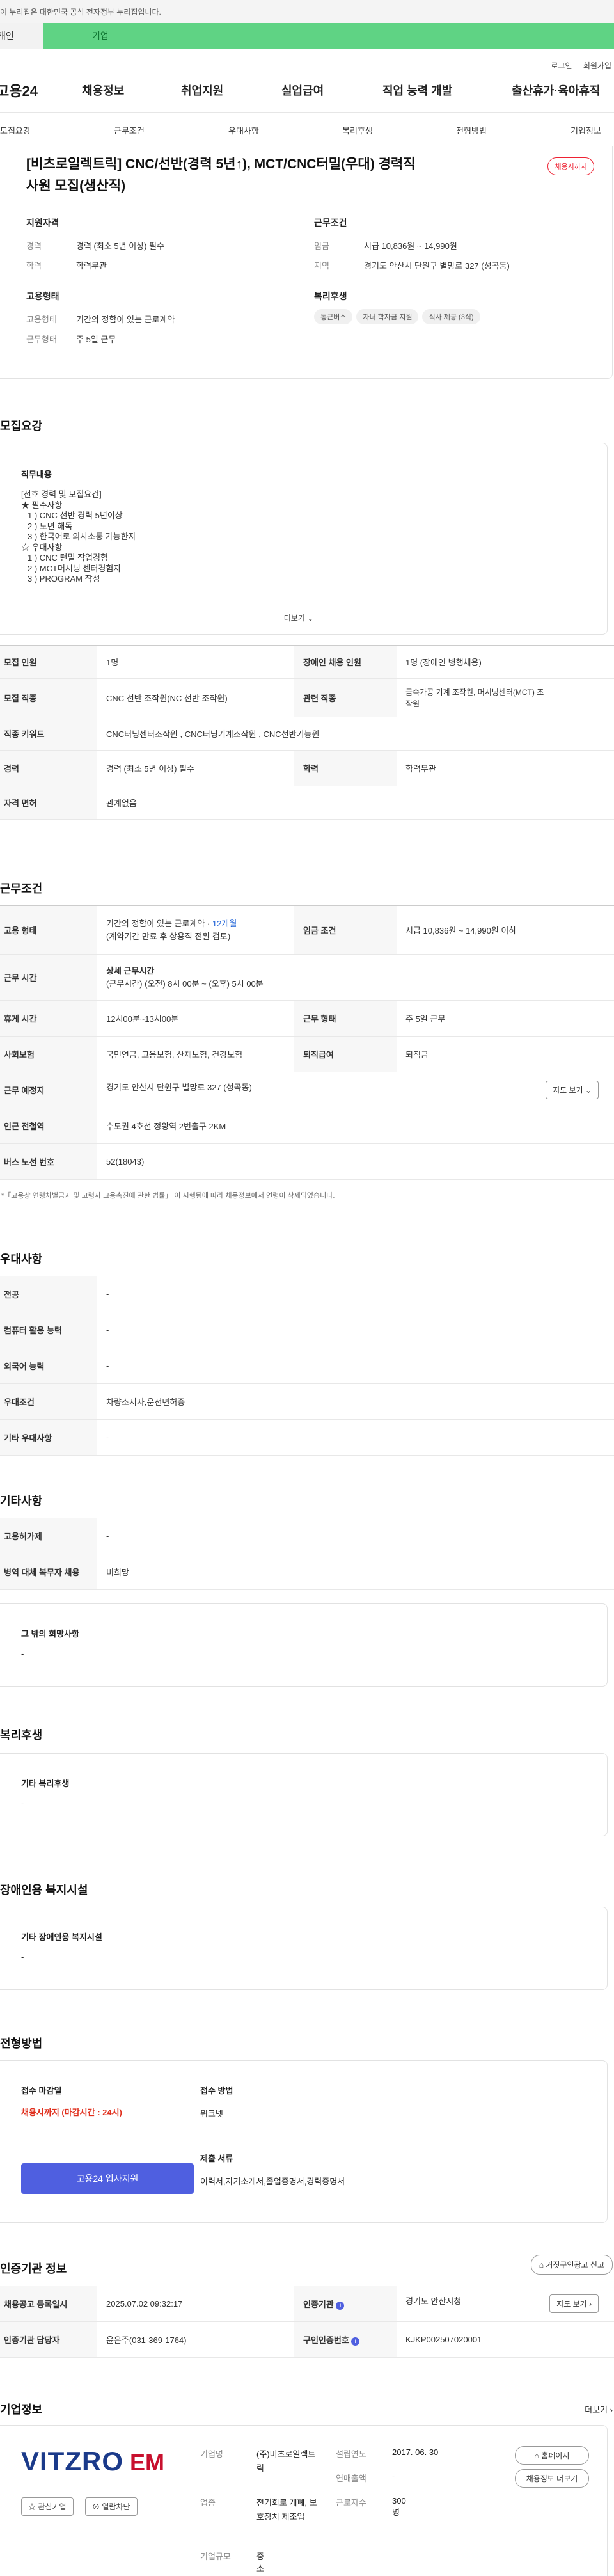 The image size is (614, 2576). I want to click on method-title: 접수 방법, so click(216, 2090).